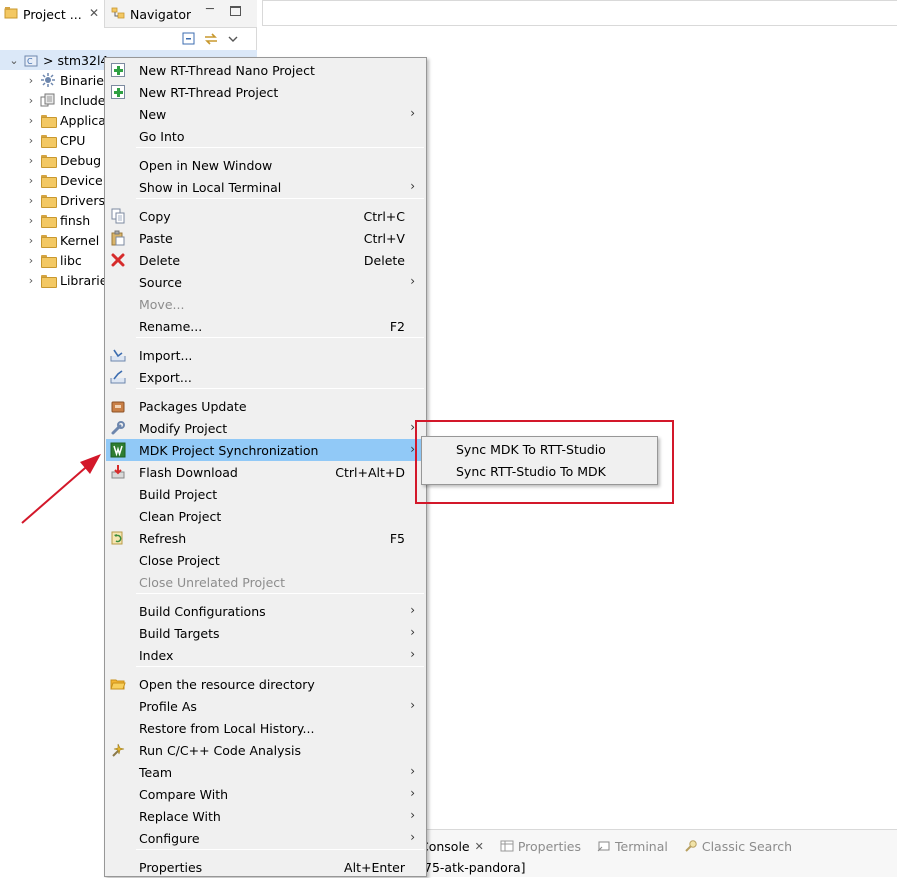 Image resolution: width=897 pixels, height=878 pixels. What do you see at coordinates (265, 92) in the screenshot?
I see `menu-item-new-rt-thread-project: New RT-Thread Project` at bounding box center [265, 92].